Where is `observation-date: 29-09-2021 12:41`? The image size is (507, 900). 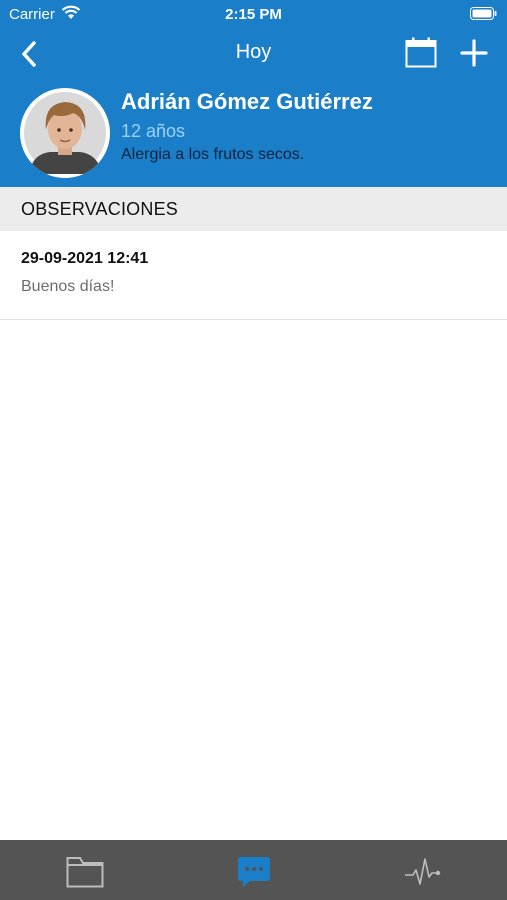 observation-date: 29-09-2021 12:41 is located at coordinates (85, 258).